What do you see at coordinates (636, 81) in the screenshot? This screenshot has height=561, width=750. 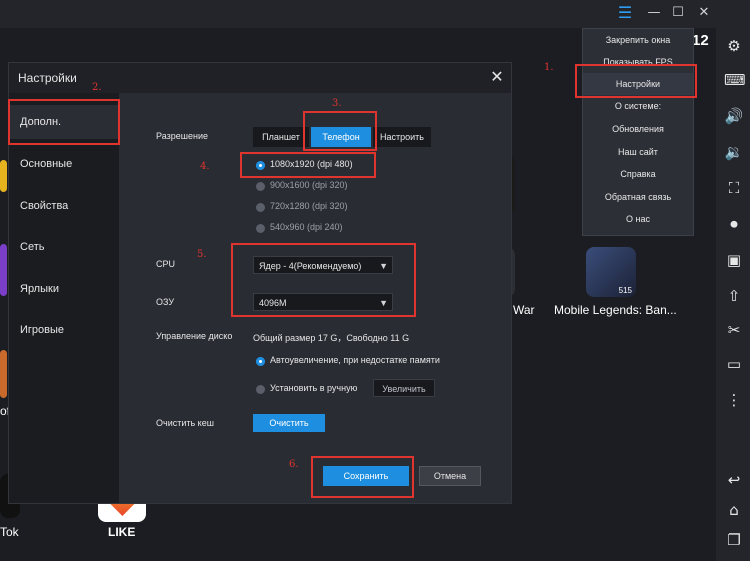 I see `annotation-box-settings-menu` at bounding box center [636, 81].